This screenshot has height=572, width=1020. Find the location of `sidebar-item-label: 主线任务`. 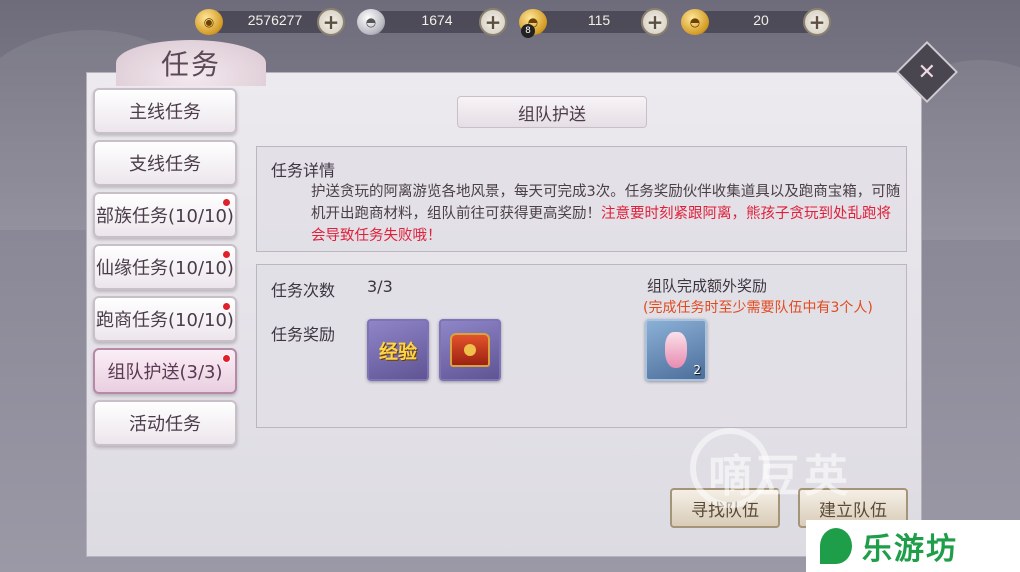

sidebar-item-label: 主线任务 is located at coordinates (165, 112).